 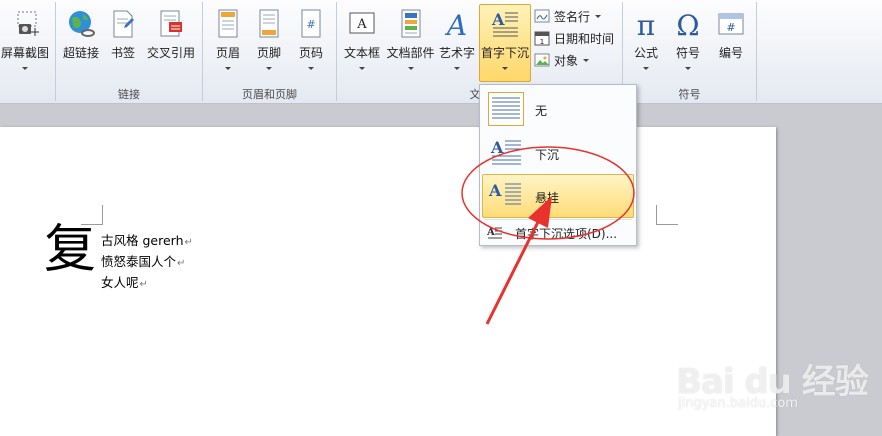 What do you see at coordinates (139, 261) in the screenshot?
I see `line-text: 愤怒泰国人个` at bounding box center [139, 261].